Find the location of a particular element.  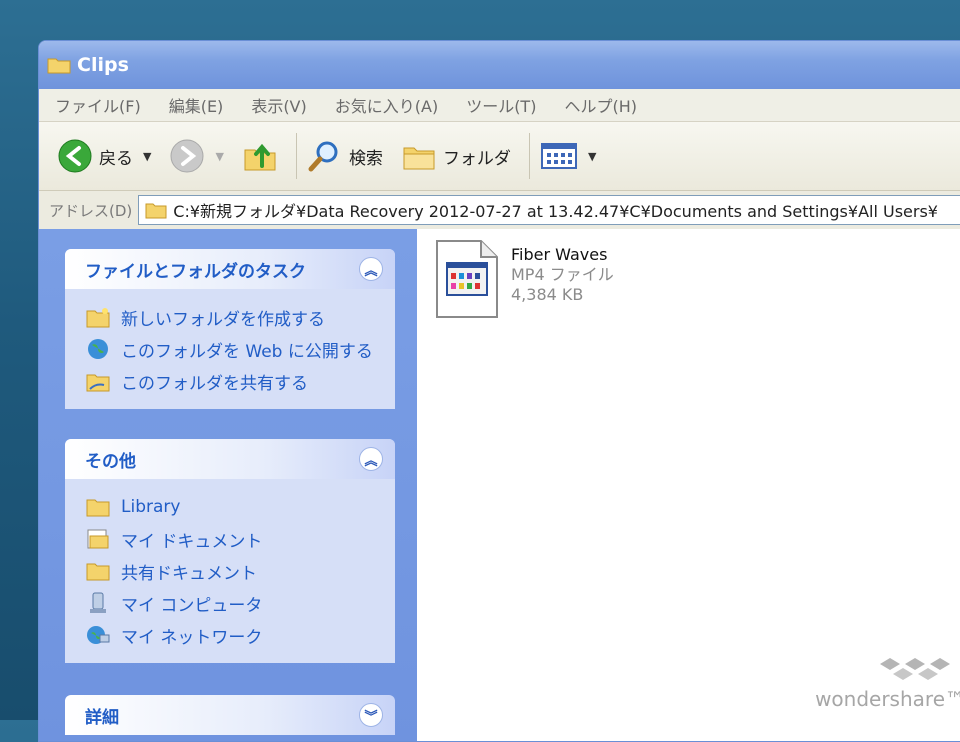

toolbar: 戻る ▼ ▼ 検索 フォルダ ▼ is located at coordinates (499, 156).